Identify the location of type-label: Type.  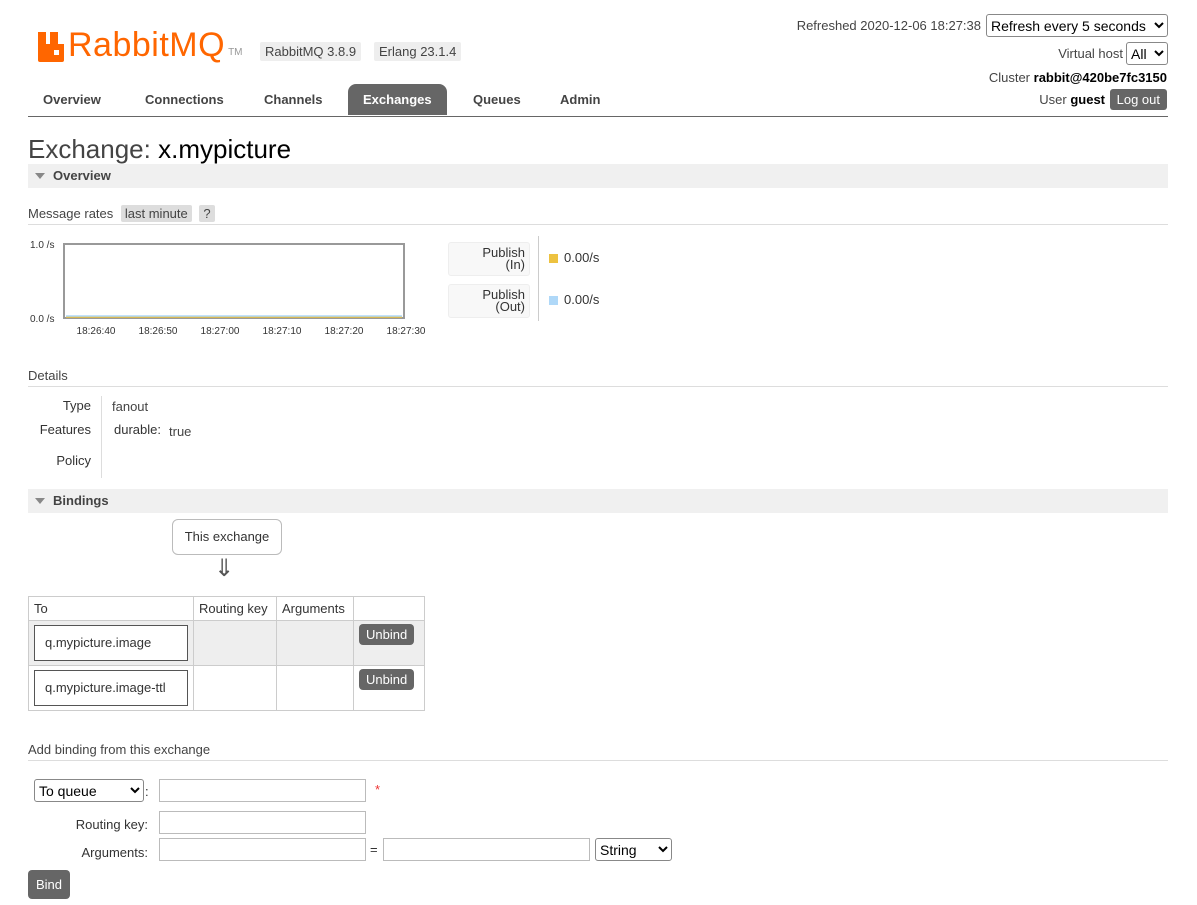
(76, 405).